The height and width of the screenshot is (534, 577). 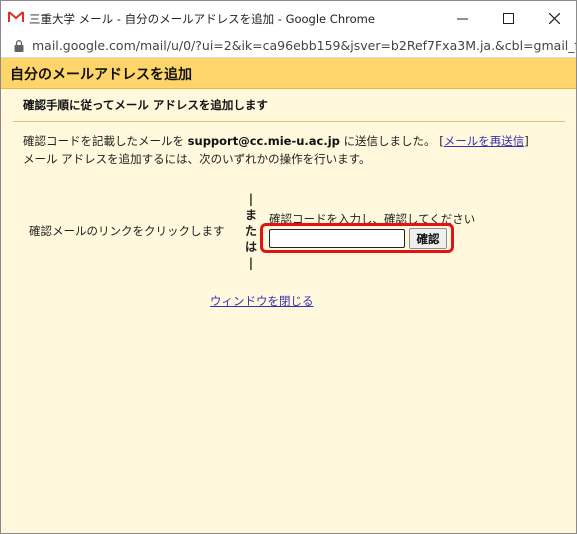 What do you see at coordinates (127, 231) in the screenshot?
I see `click-link-option: 確認メールのリンクをクリックします` at bounding box center [127, 231].